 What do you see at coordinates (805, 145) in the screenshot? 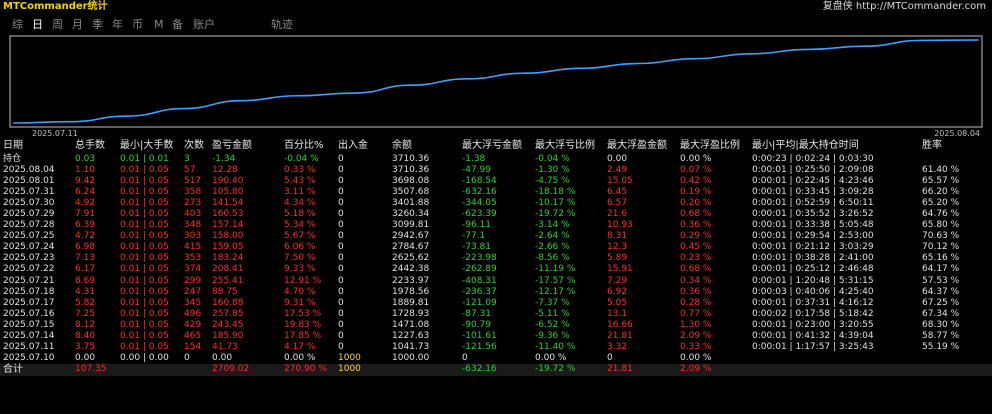
I see `column-header: 最小|平均|最大持仓时间` at bounding box center [805, 145].